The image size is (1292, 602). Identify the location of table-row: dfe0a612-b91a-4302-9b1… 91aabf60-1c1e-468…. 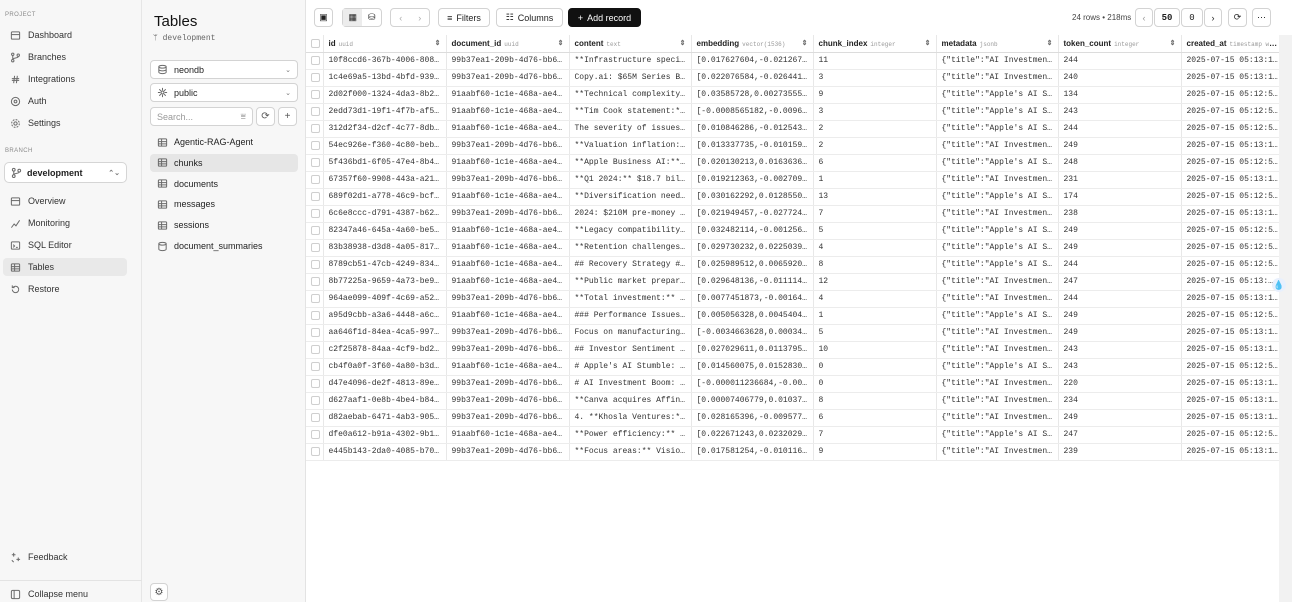
(795, 435).